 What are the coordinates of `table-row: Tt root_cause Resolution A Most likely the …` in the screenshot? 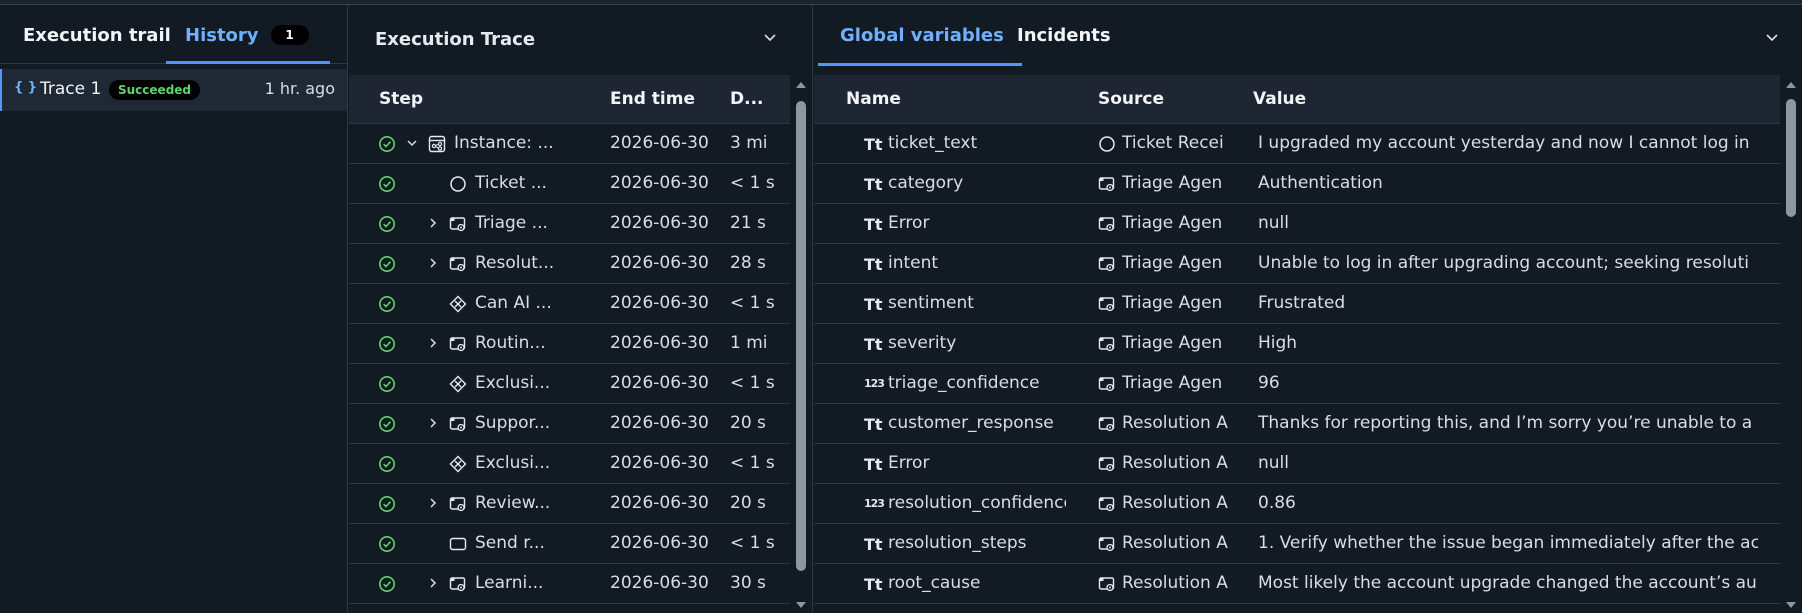 It's located at (1297, 584).